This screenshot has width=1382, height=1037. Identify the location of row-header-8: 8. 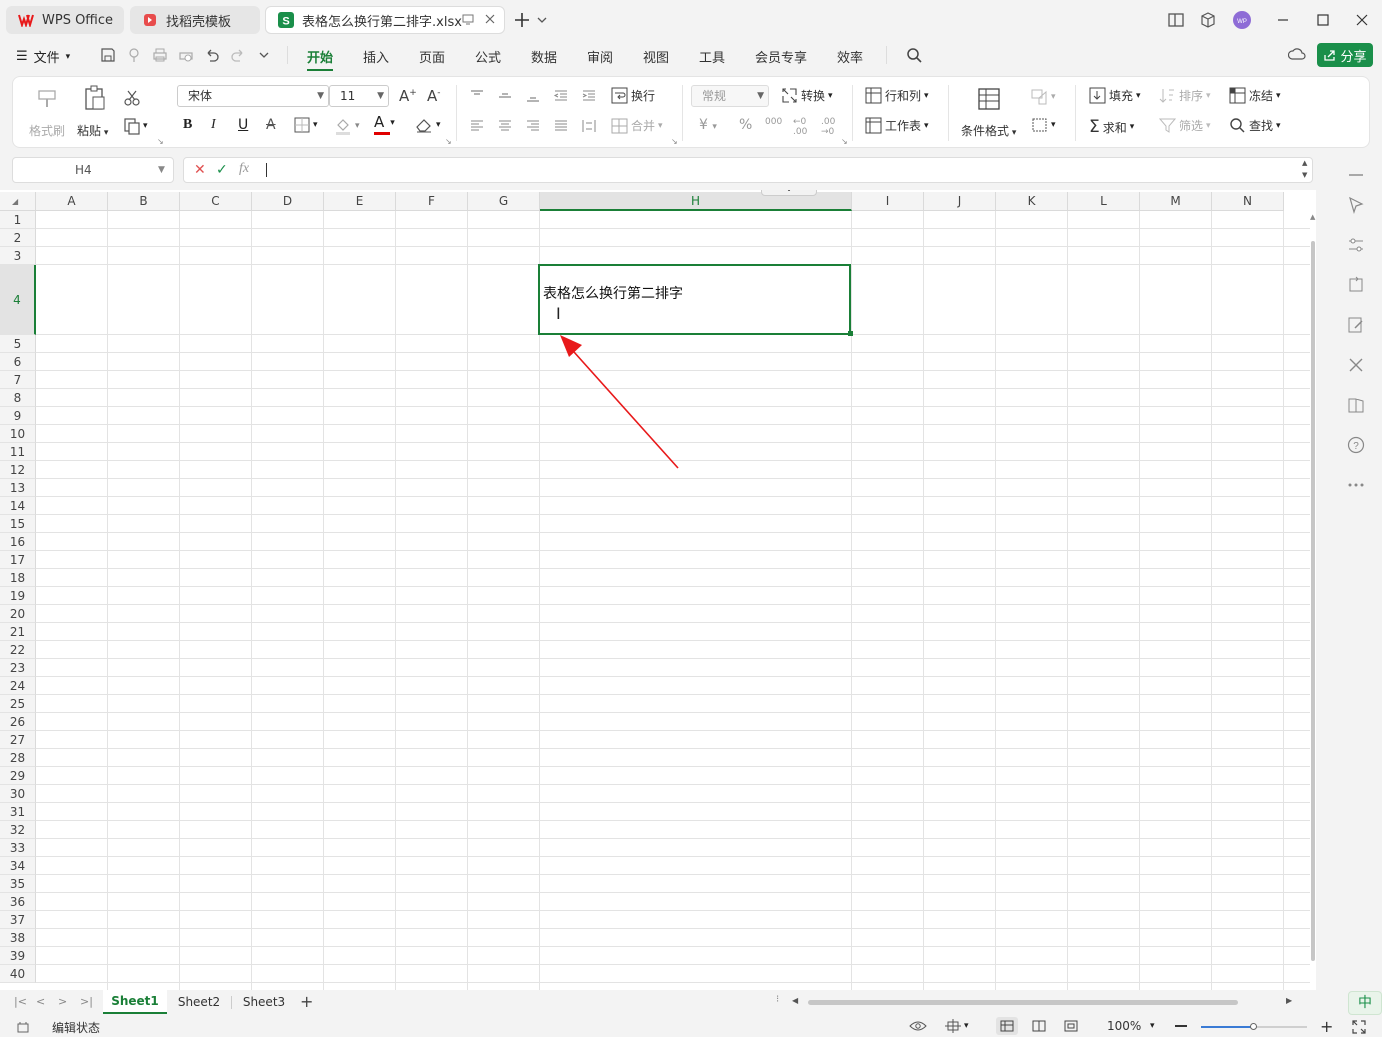
(18, 398).